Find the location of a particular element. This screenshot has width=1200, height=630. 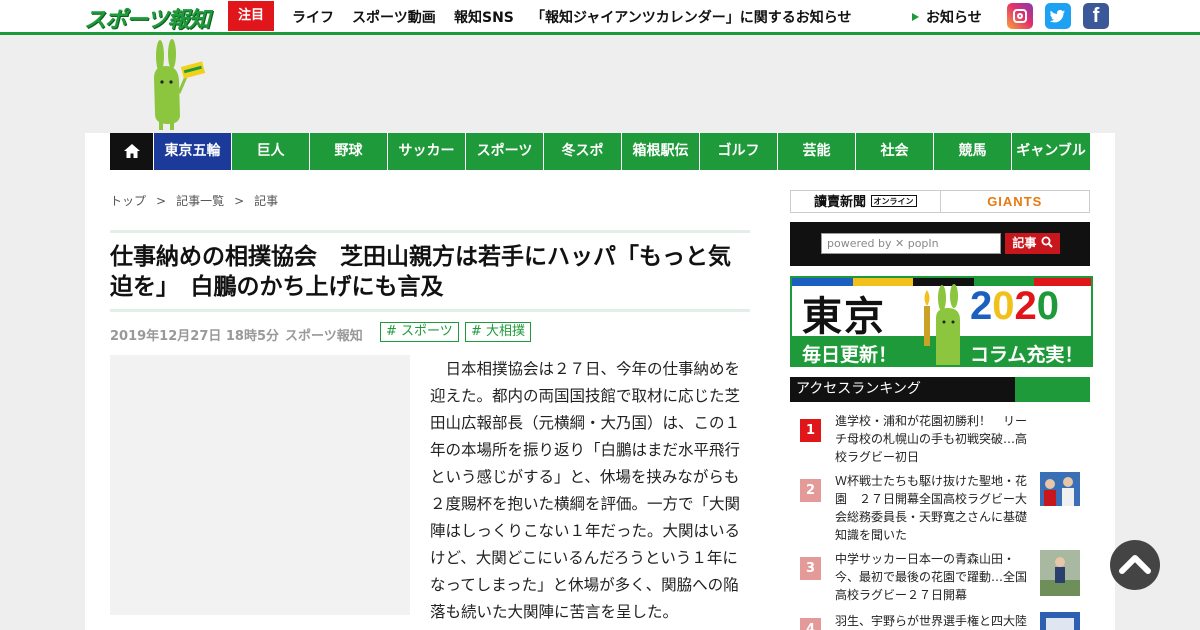

facebook-icon: f is located at coordinates (1096, 16).